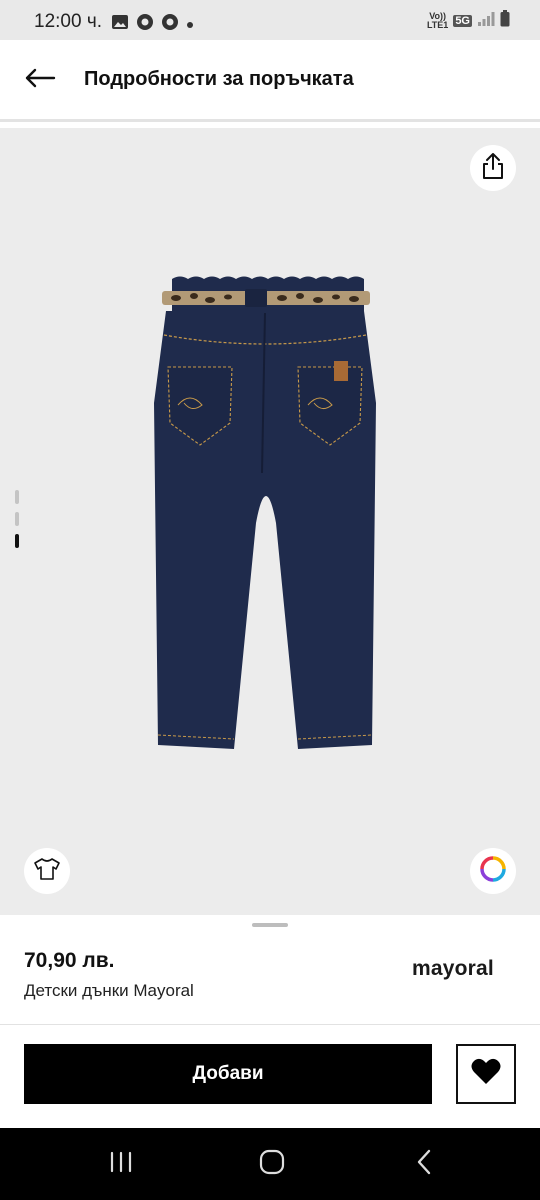 This screenshot has height=1200, width=540. Describe the element at coordinates (228, 1074) in the screenshot. I see `add-button: Добави` at that location.